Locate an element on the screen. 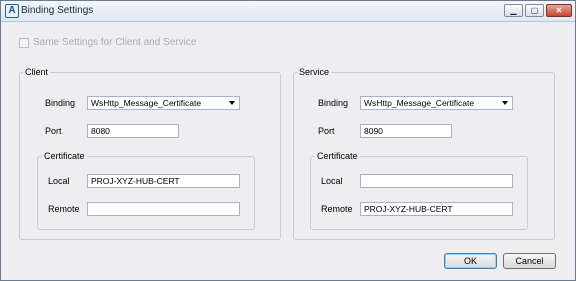  cancel-button: Cancel is located at coordinates (529, 261).